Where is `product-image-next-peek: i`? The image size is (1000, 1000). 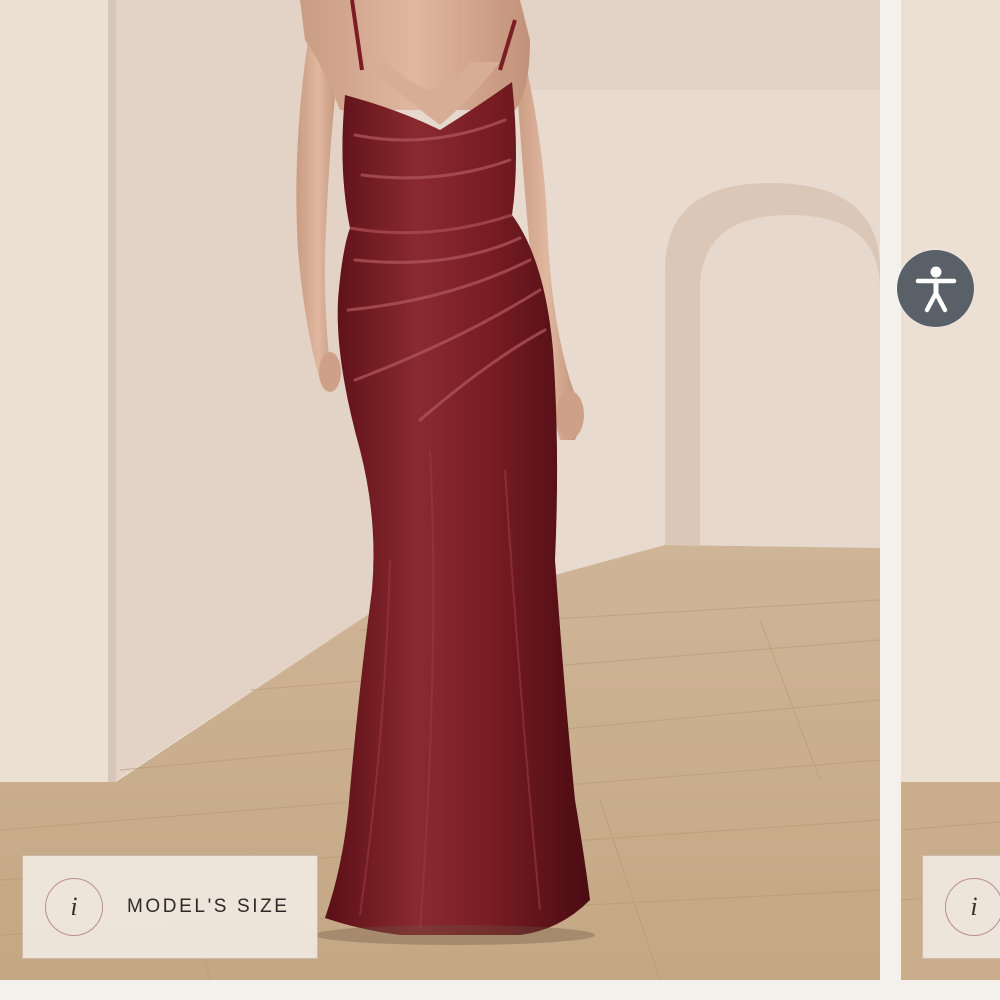
product-image-next-peek: i is located at coordinates (950, 490).